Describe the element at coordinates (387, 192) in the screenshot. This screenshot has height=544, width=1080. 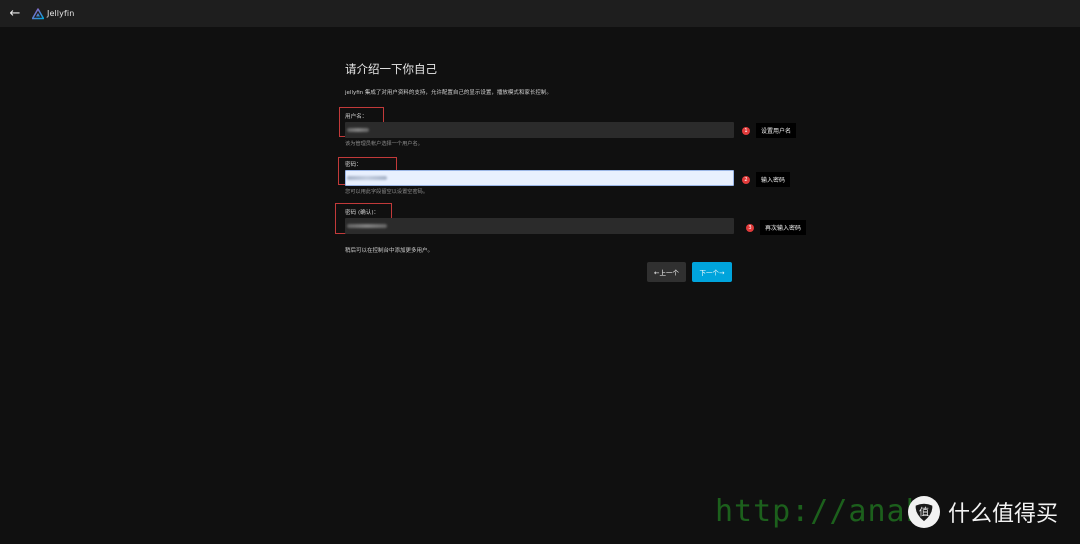
I see `password-hint: 您可以用此字段留空以设置空密码。` at that location.